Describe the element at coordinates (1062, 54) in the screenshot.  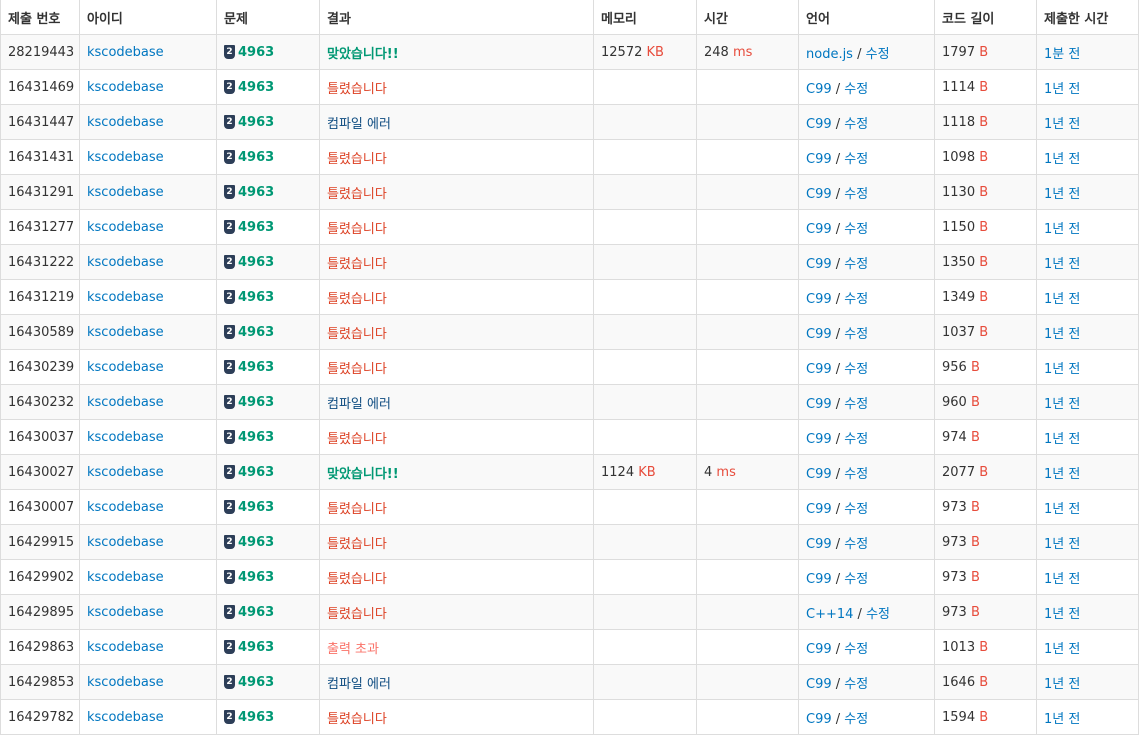
I see `submitted-at-link: 1분 전` at that location.